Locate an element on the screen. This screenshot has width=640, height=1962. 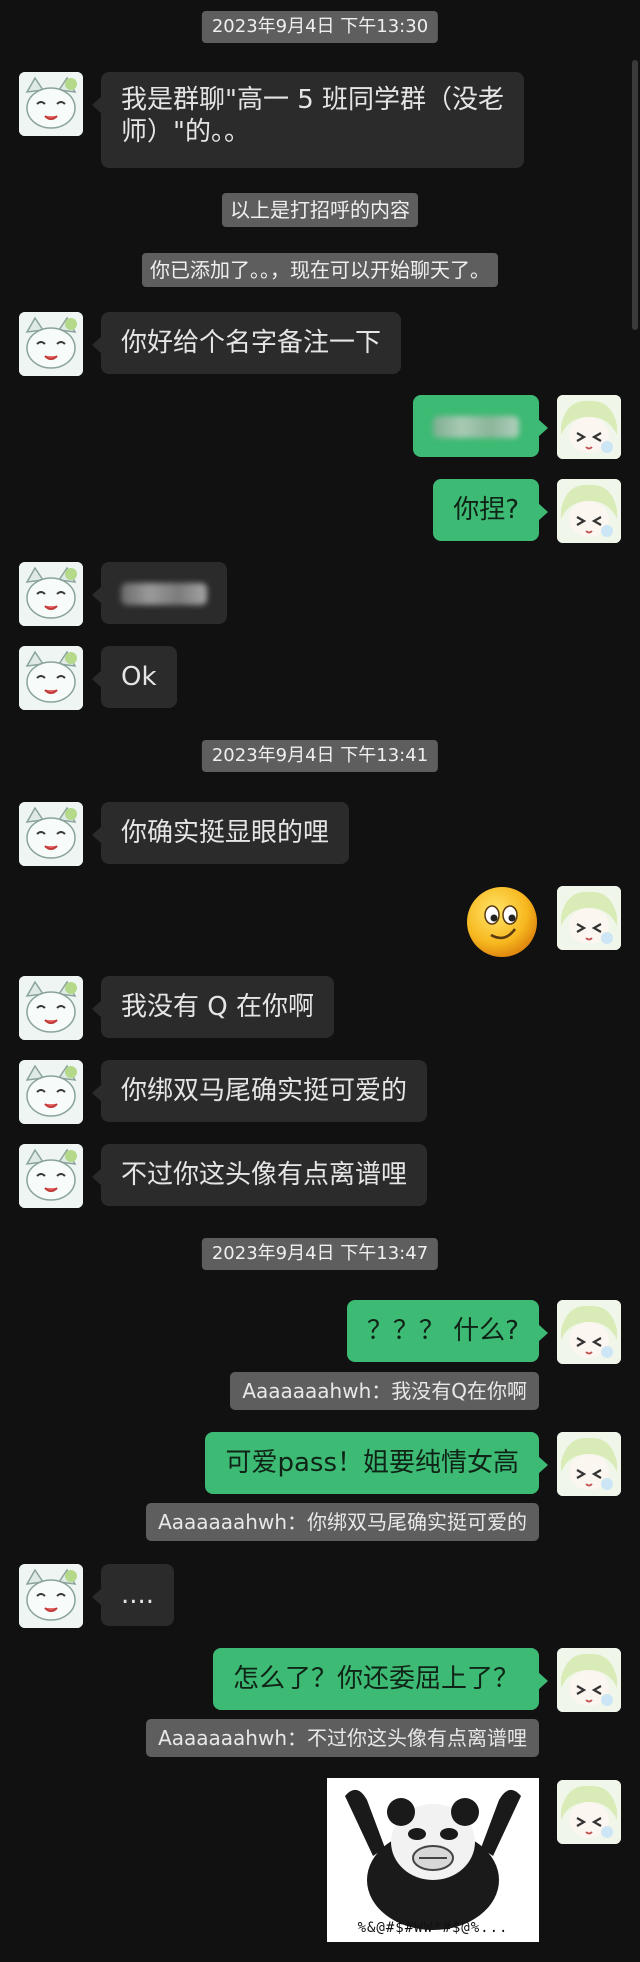
quoted-reply: Aaaaaaahwh：你绑双马尾确实挺可爱的 is located at coordinates (342, 1522).